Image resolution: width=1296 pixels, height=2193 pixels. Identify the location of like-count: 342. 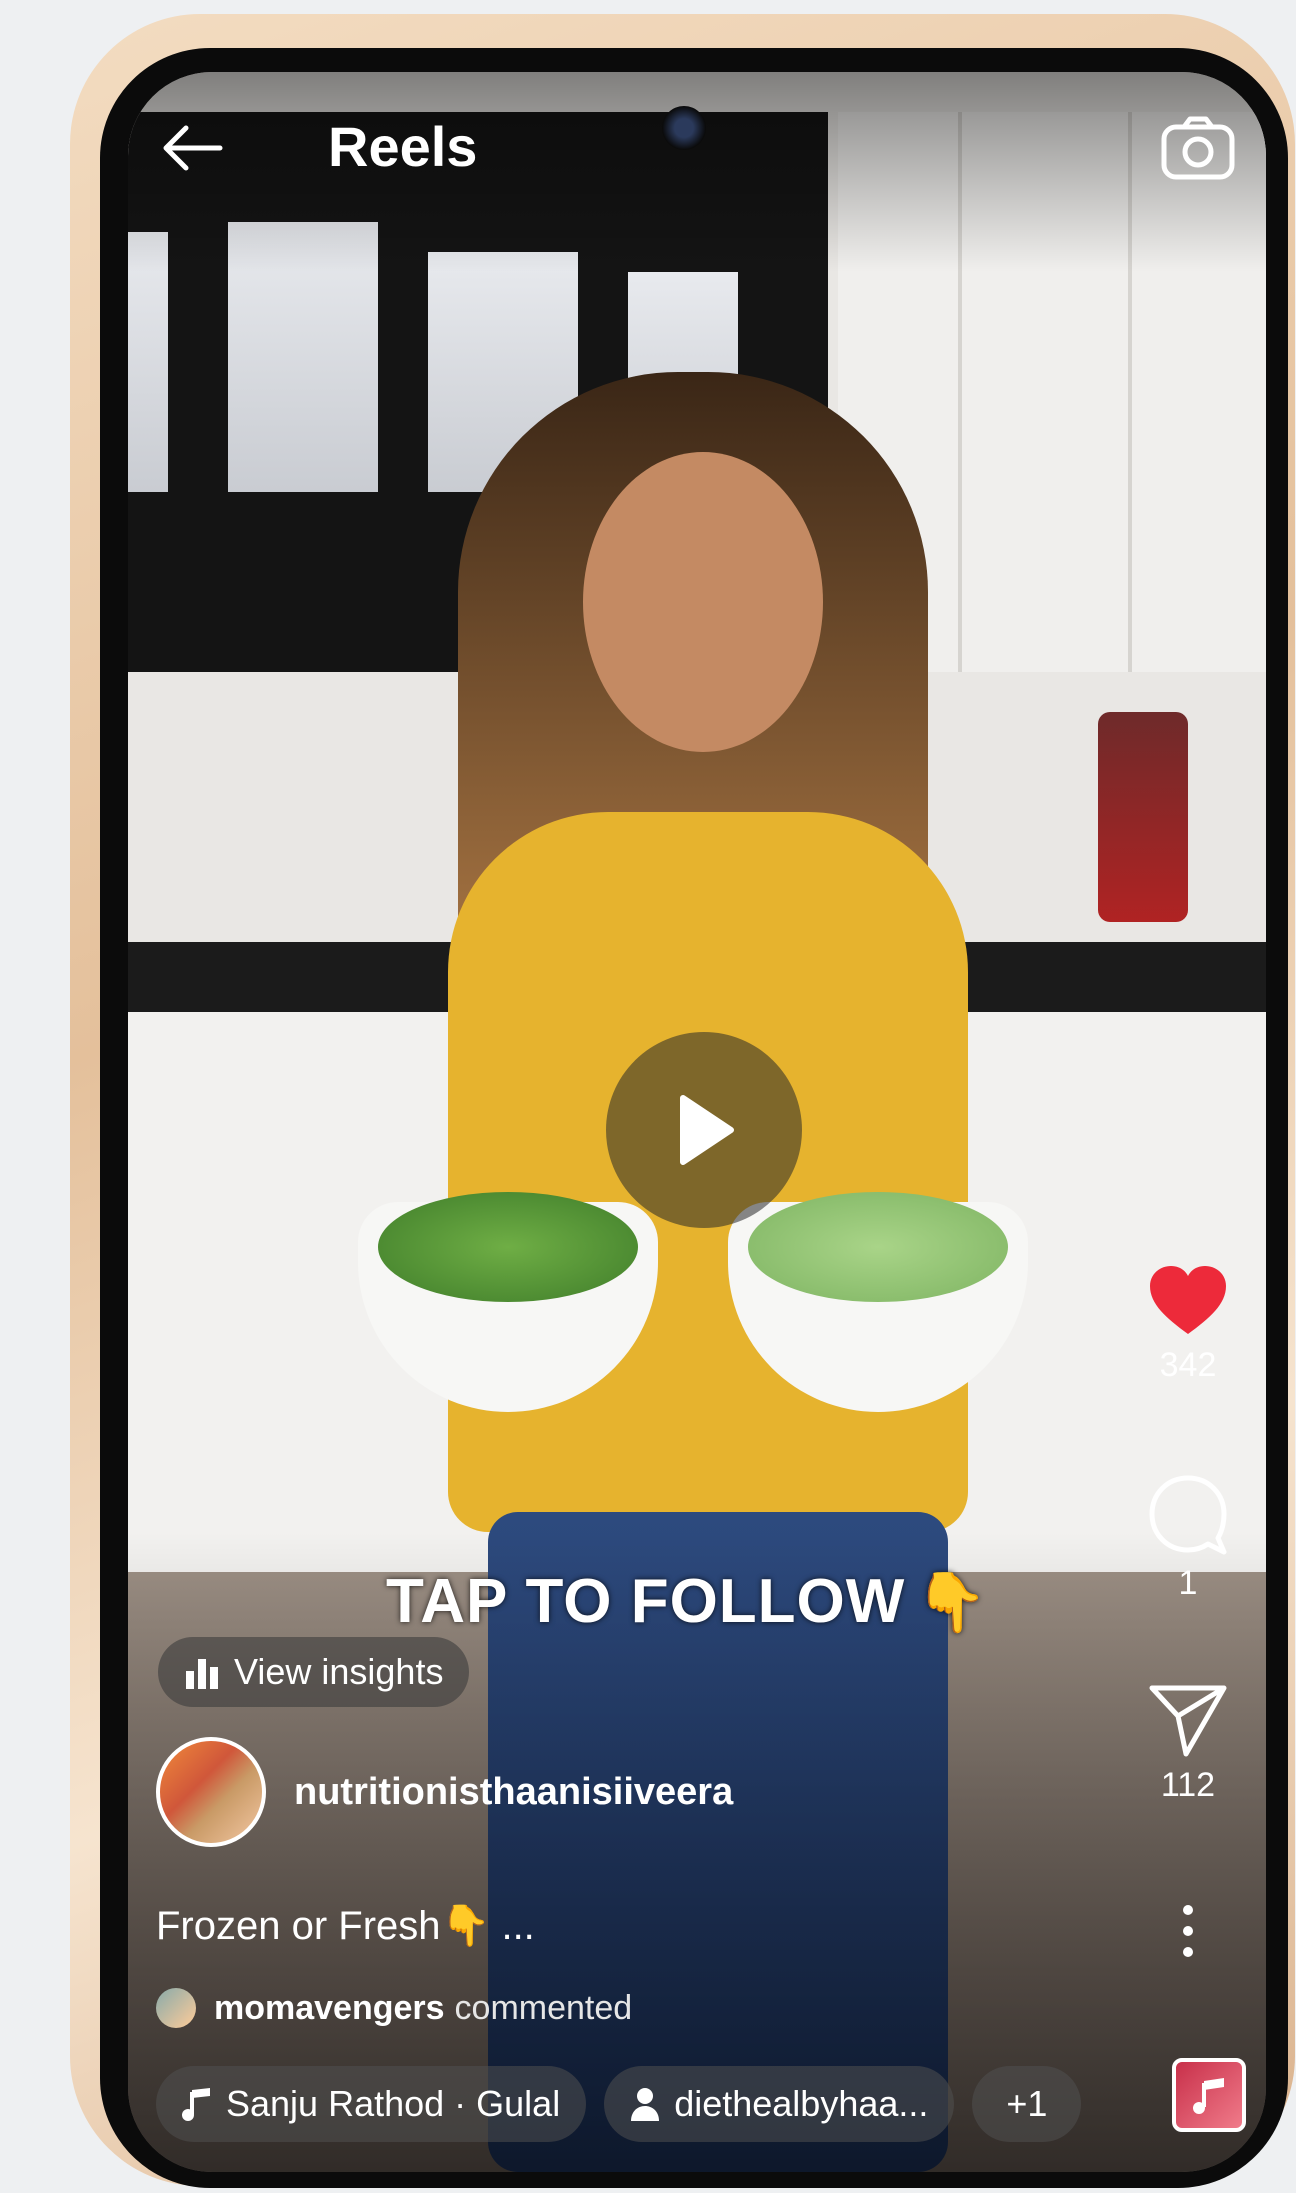
(1188, 1365).